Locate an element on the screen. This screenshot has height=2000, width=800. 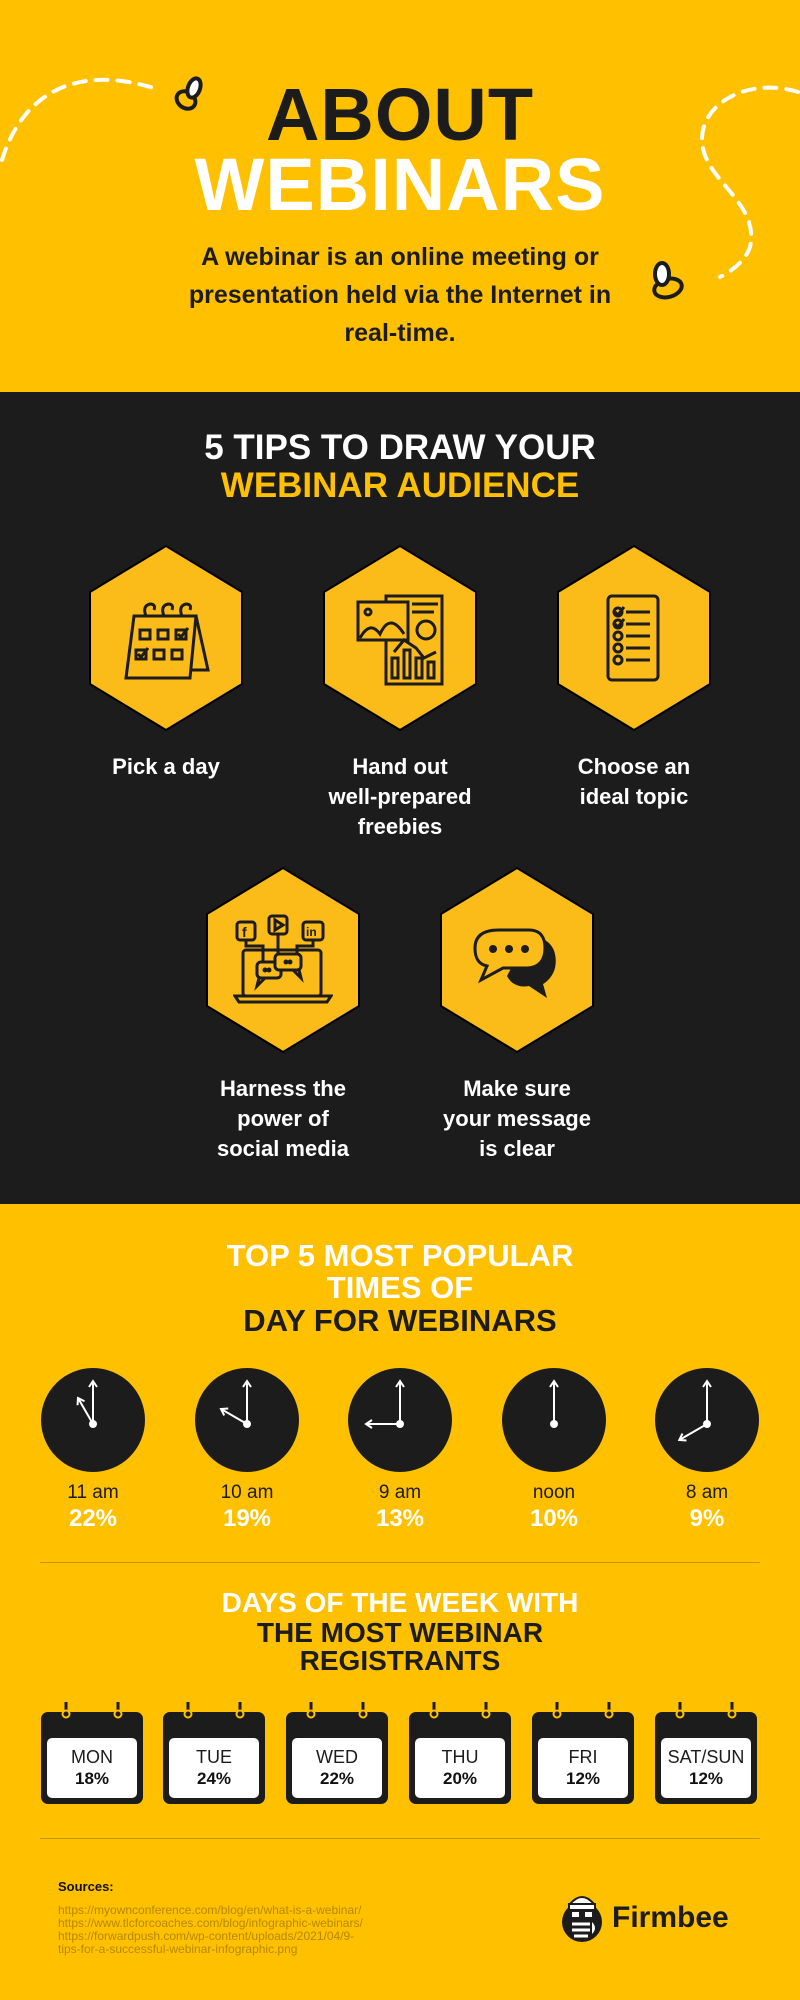
day-name: SAT/SUN is located at coordinates (706, 1757).